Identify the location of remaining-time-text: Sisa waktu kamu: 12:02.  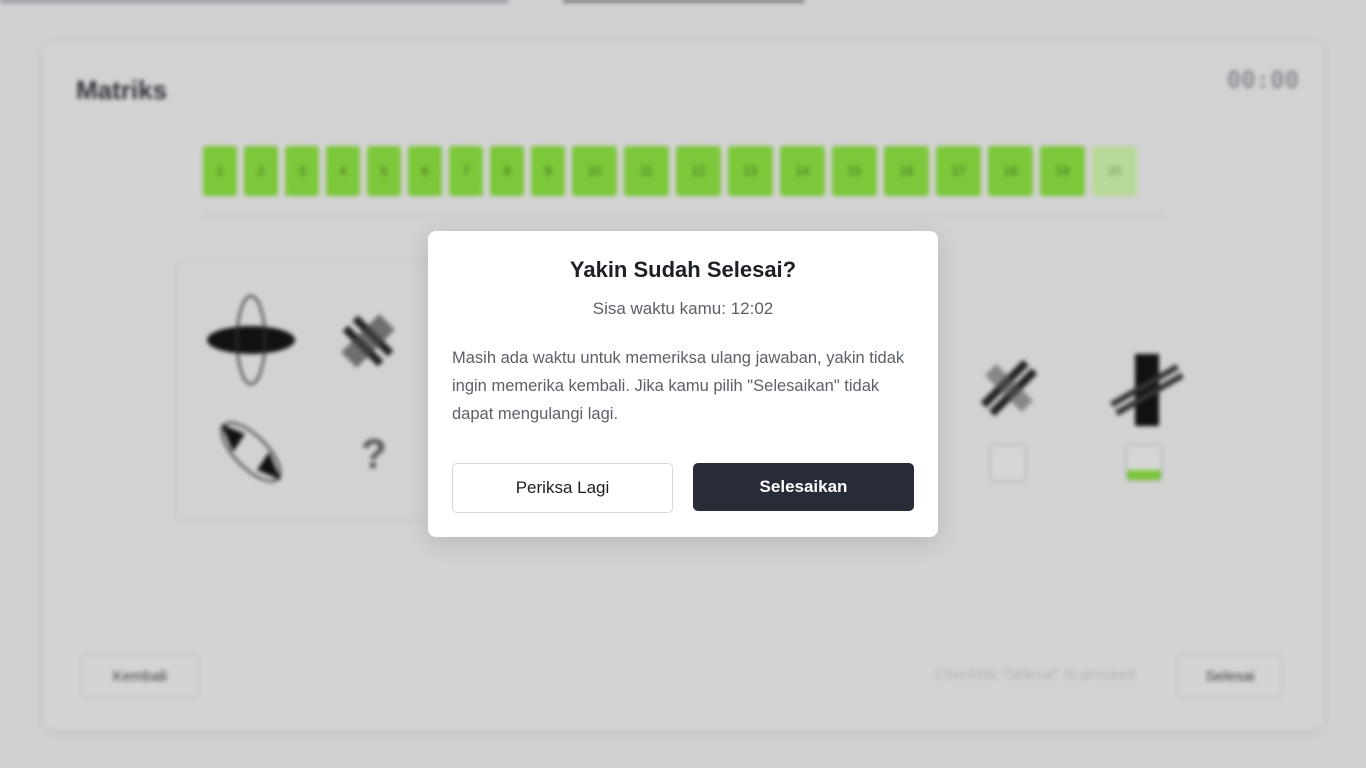
(683, 309).